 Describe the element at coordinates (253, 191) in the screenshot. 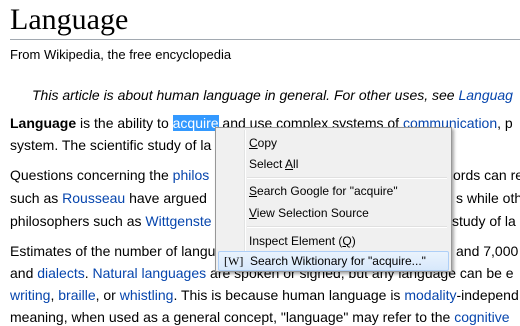

I see `access-key: S` at that location.